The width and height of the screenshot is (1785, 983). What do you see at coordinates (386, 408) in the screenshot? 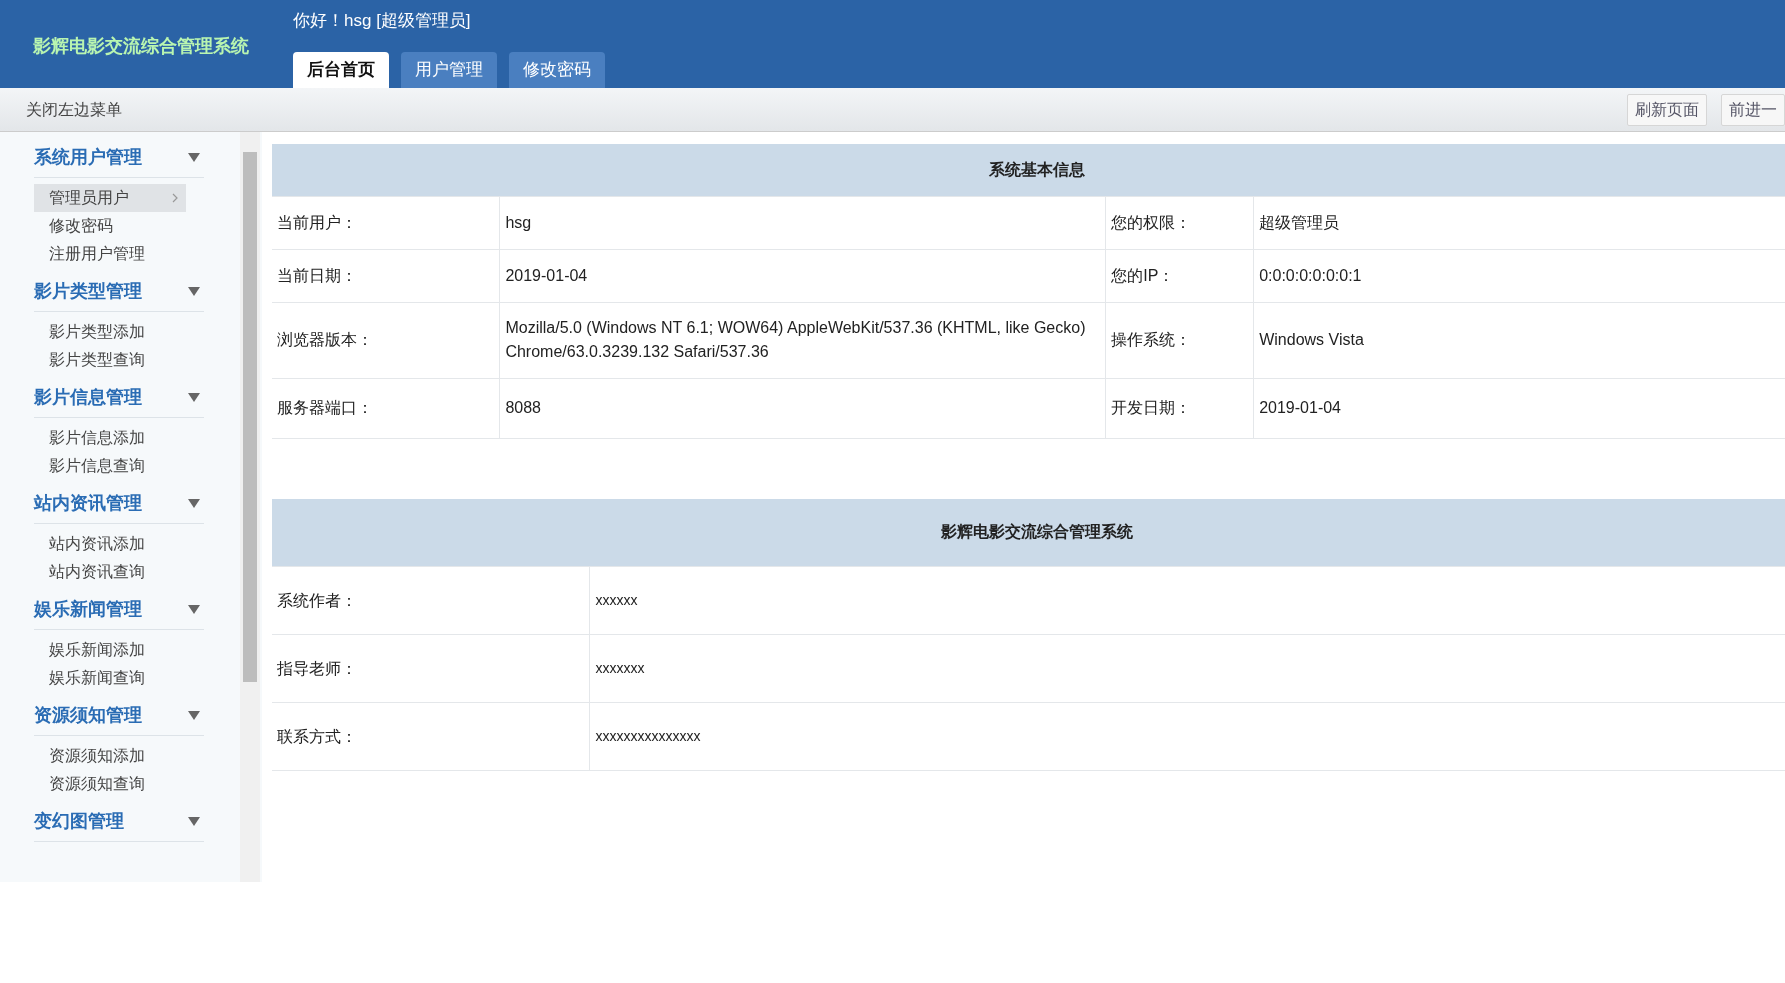
I see `table-cell: 服务器端口：` at bounding box center [386, 408].